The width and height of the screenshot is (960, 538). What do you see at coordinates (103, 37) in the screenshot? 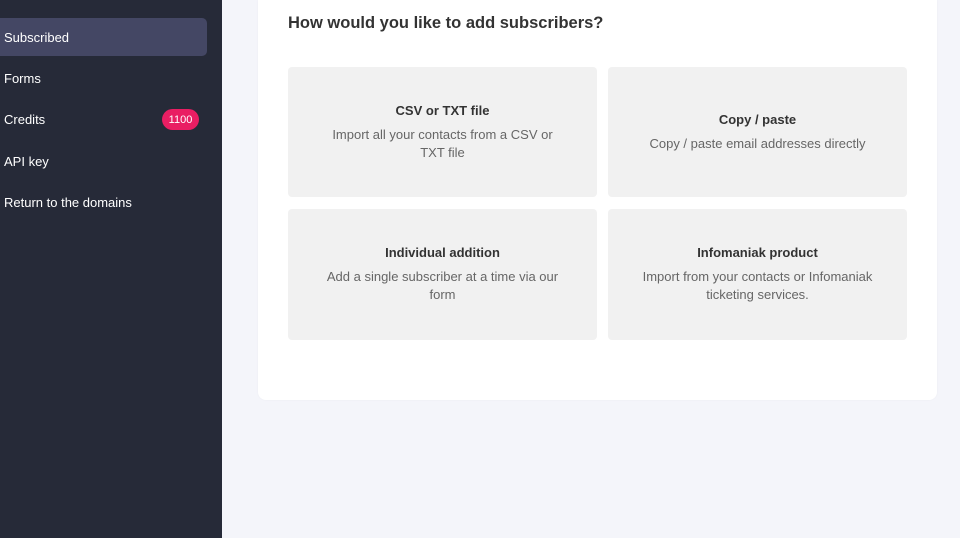
I see `sidebar-item-subscribed: Subscribed` at bounding box center [103, 37].